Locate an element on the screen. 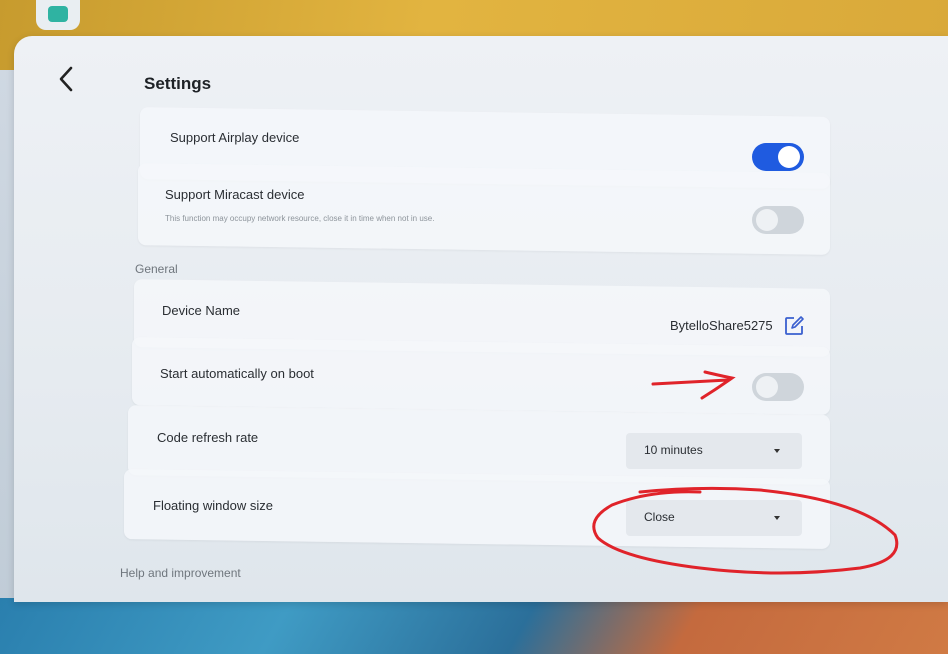 This screenshot has width=948, height=654. device-name-label: Device Name is located at coordinates (201, 310).